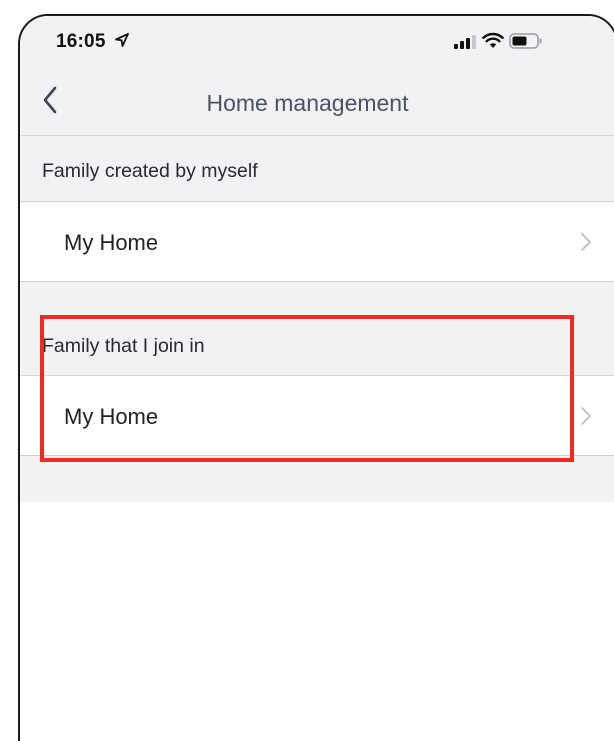 This screenshot has height=741, width=614. Describe the element at coordinates (317, 347) in the screenshot. I see `section-header-joined: Family that I join in` at that location.